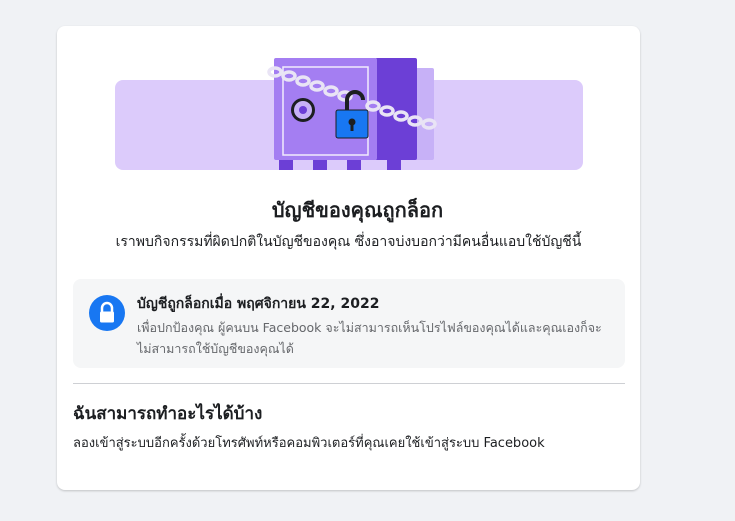  What do you see at coordinates (349, 114) in the screenshot?
I see `locked-safe-icon` at bounding box center [349, 114].